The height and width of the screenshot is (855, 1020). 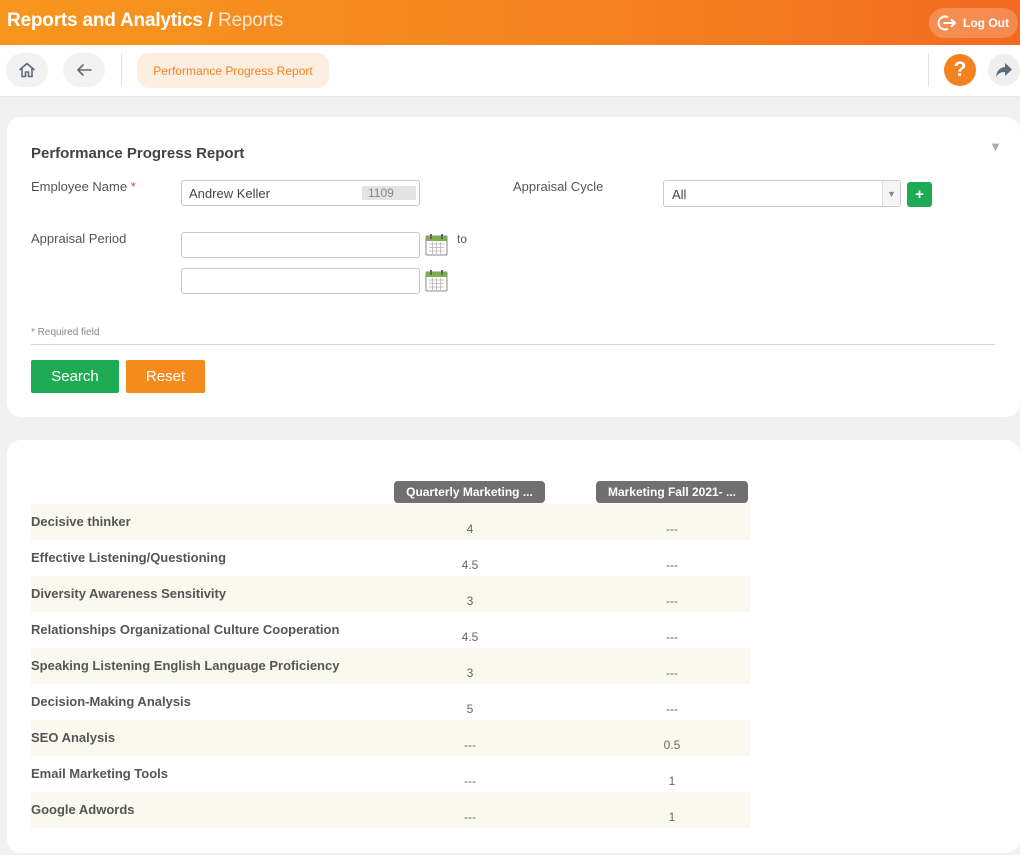 What do you see at coordinates (389, 193) in the screenshot?
I see `employee-id-badge: 1109` at bounding box center [389, 193].